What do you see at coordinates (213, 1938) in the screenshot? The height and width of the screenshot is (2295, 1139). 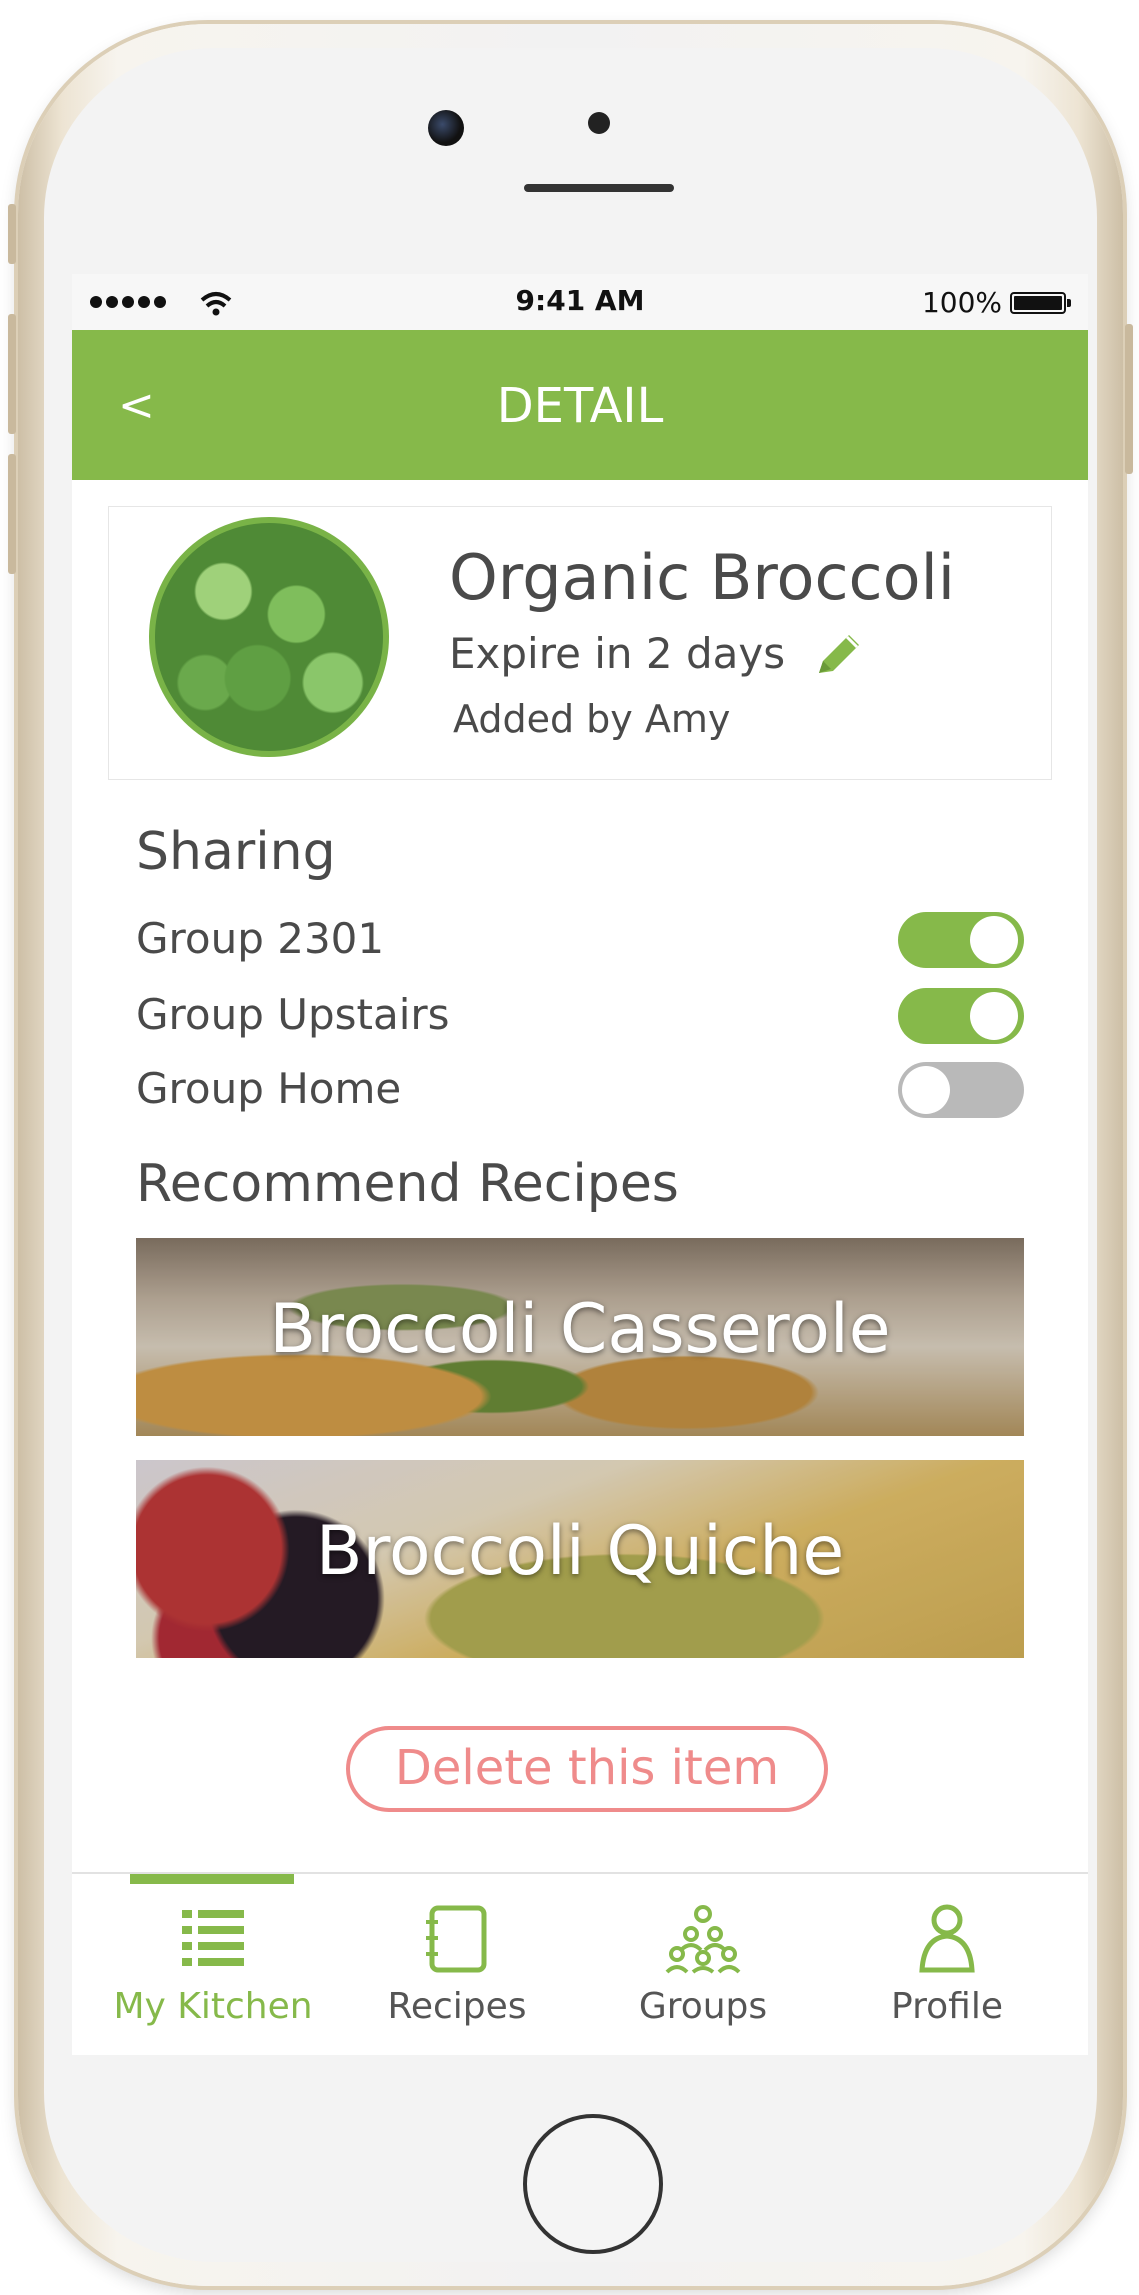 I see `list-icon` at bounding box center [213, 1938].